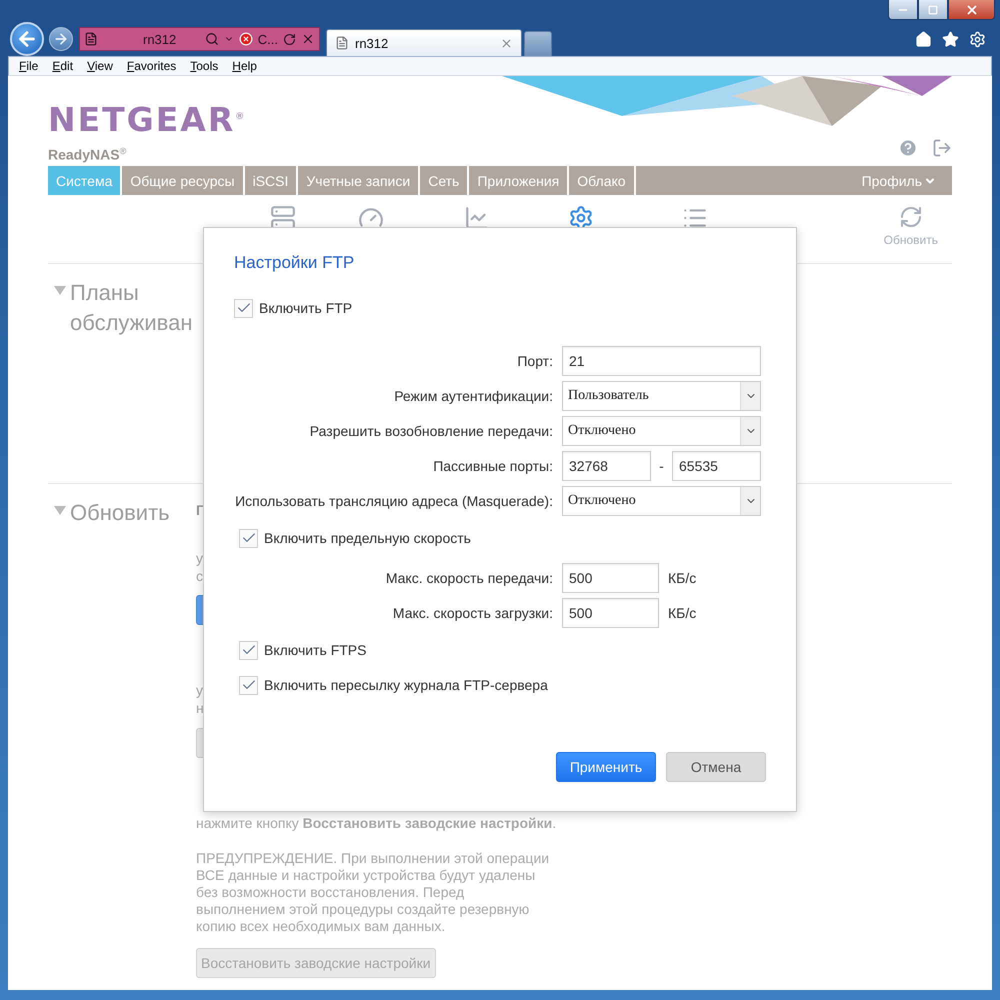 Image resolution: width=1000 pixels, height=1000 pixels. I want to click on input-field: 21, so click(661, 361).